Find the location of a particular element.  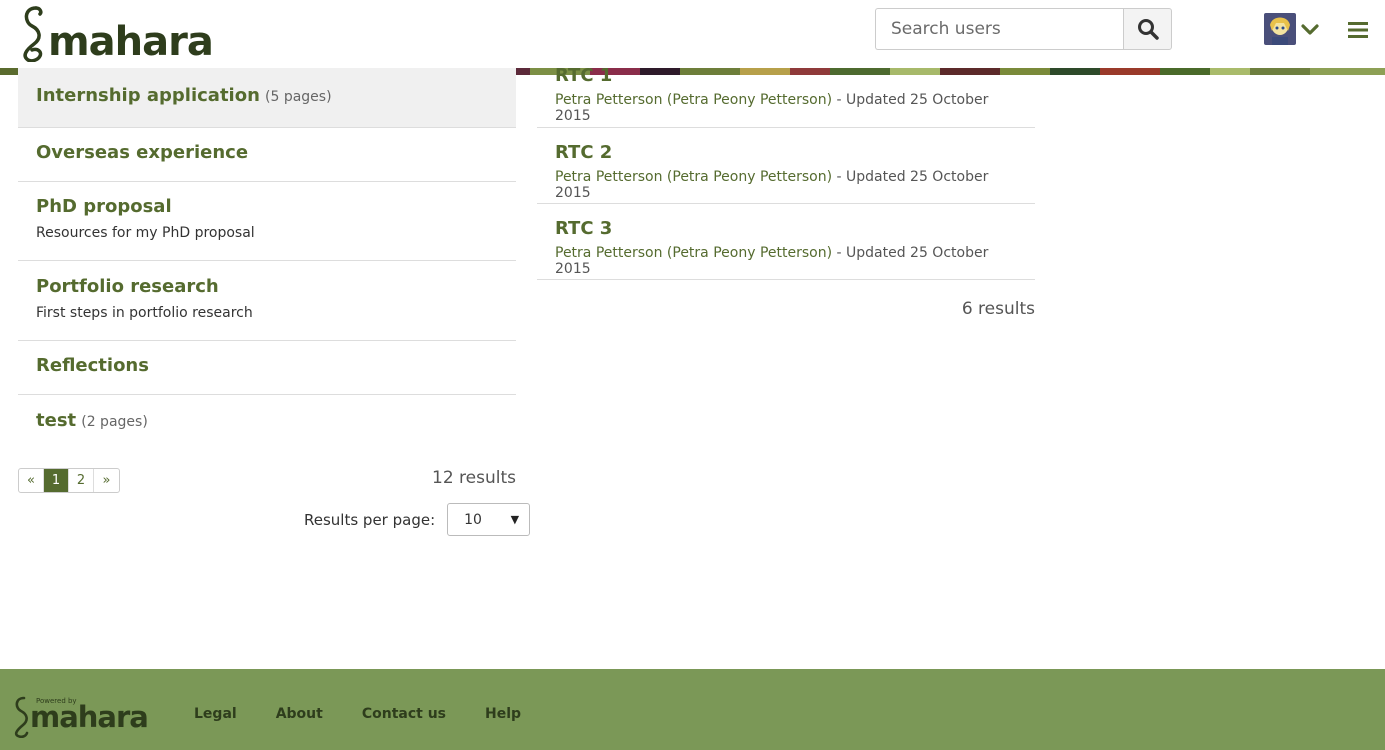

search-input is located at coordinates (999, 29).